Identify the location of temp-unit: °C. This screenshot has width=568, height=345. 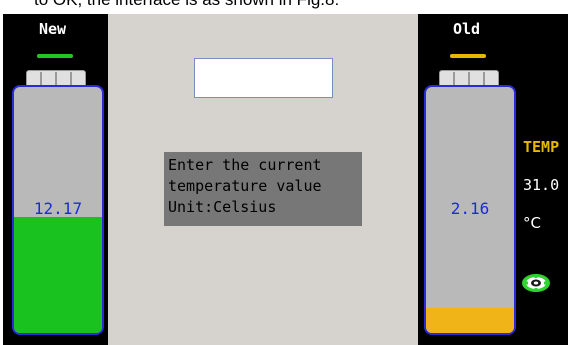
(532, 223).